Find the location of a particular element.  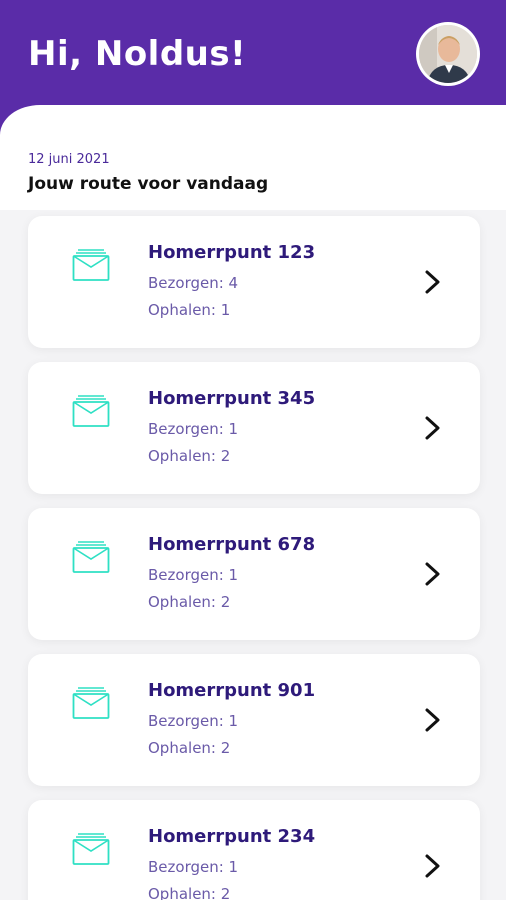

stop-card: Homerrpunt 678 Bezorgen: 1 Ophalen: 2 is located at coordinates (254, 574).